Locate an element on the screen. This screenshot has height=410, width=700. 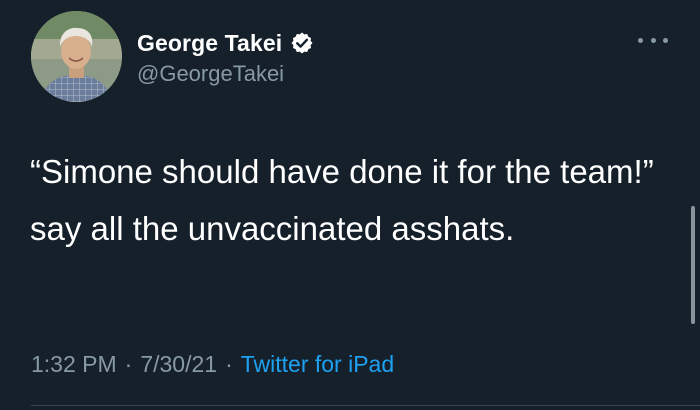
avatar is located at coordinates (76, 56).